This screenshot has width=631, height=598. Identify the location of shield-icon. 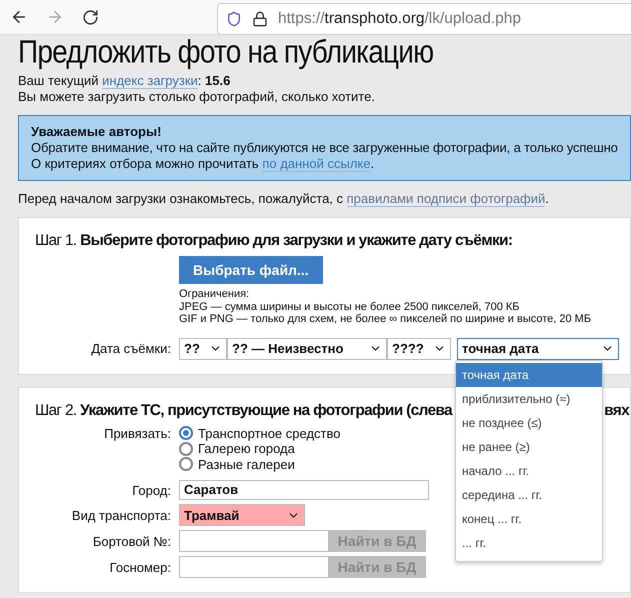
(234, 19).